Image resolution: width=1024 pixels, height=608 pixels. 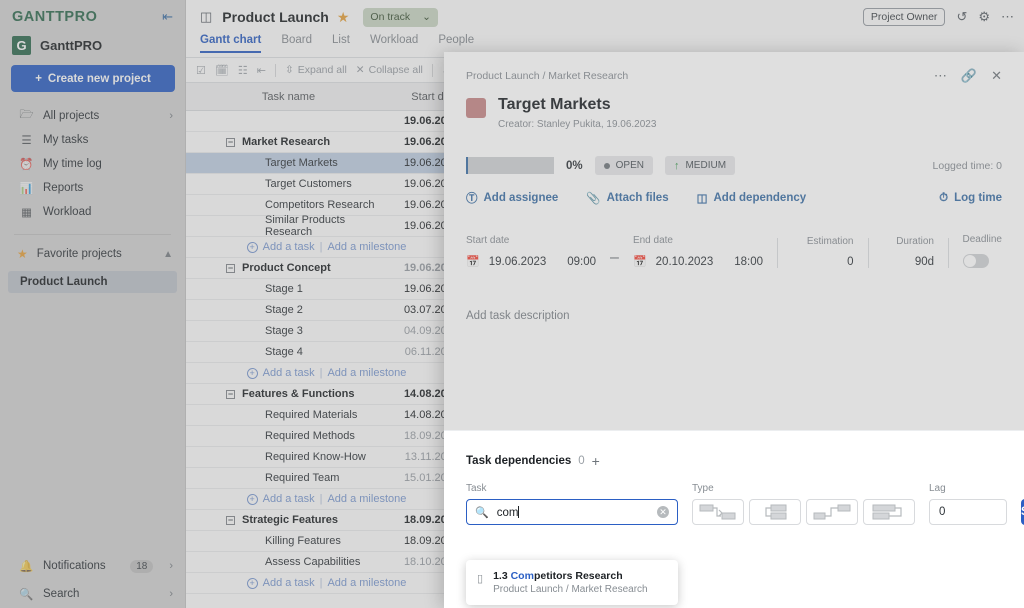 What do you see at coordinates (975, 261) in the screenshot?
I see `deadline-toggle` at bounding box center [975, 261].